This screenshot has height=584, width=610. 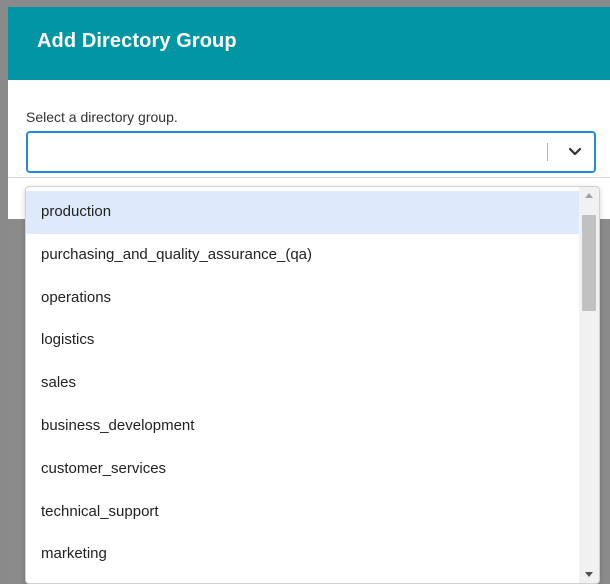 I want to click on triangle-down-icon, so click(x=589, y=574).